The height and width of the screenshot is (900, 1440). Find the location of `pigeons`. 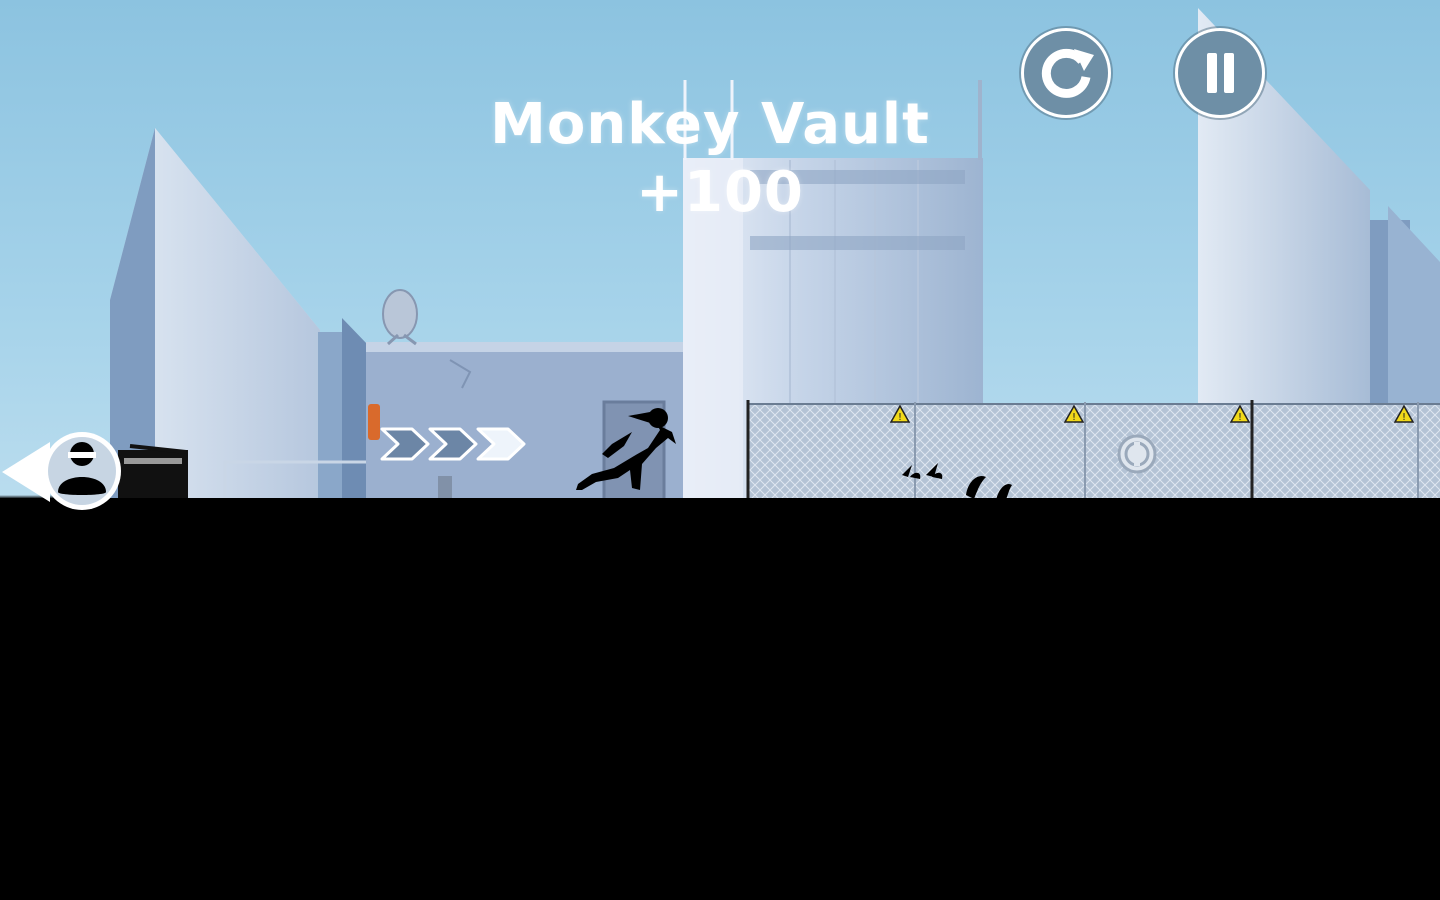

pigeons is located at coordinates (957, 483).